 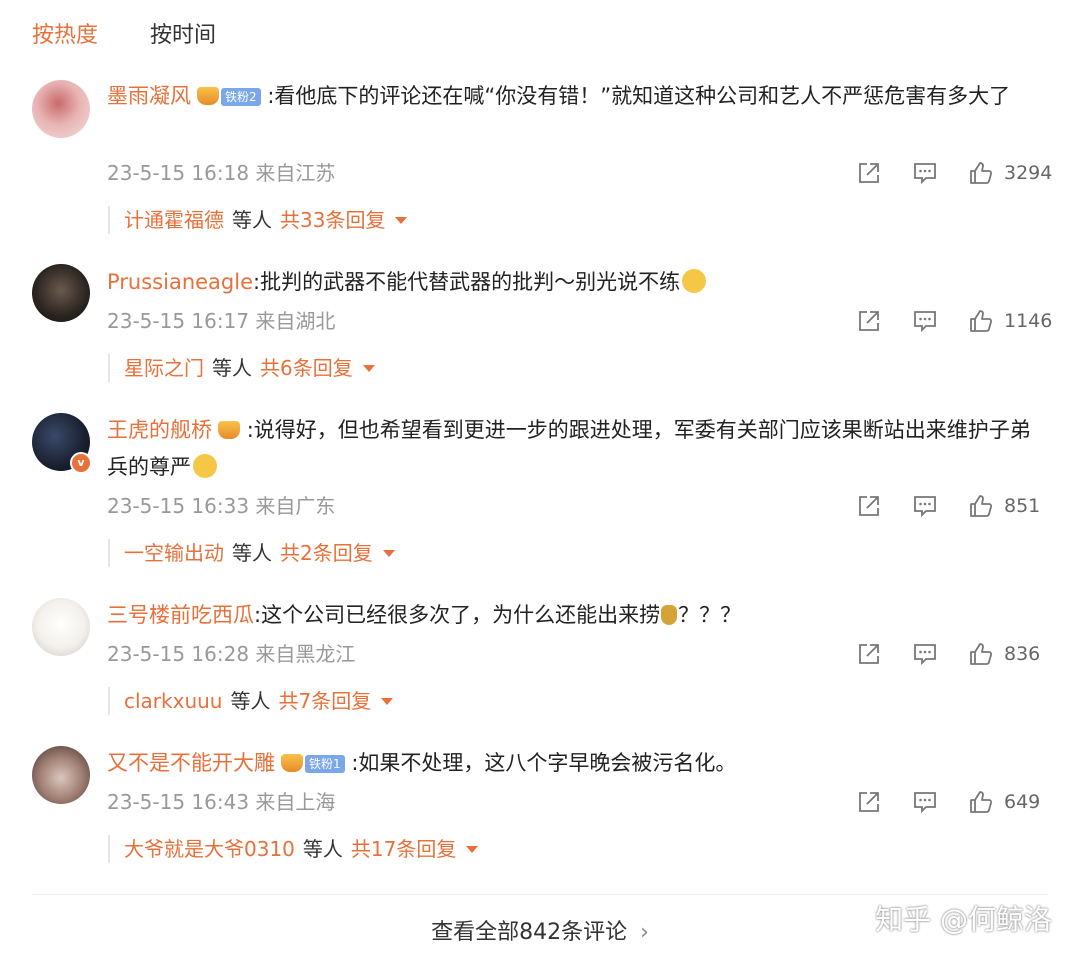 What do you see at coordinates (159, 430) in the screenshot?
I see `username: 王虎的舰桥` at bounding box center [159, 430].